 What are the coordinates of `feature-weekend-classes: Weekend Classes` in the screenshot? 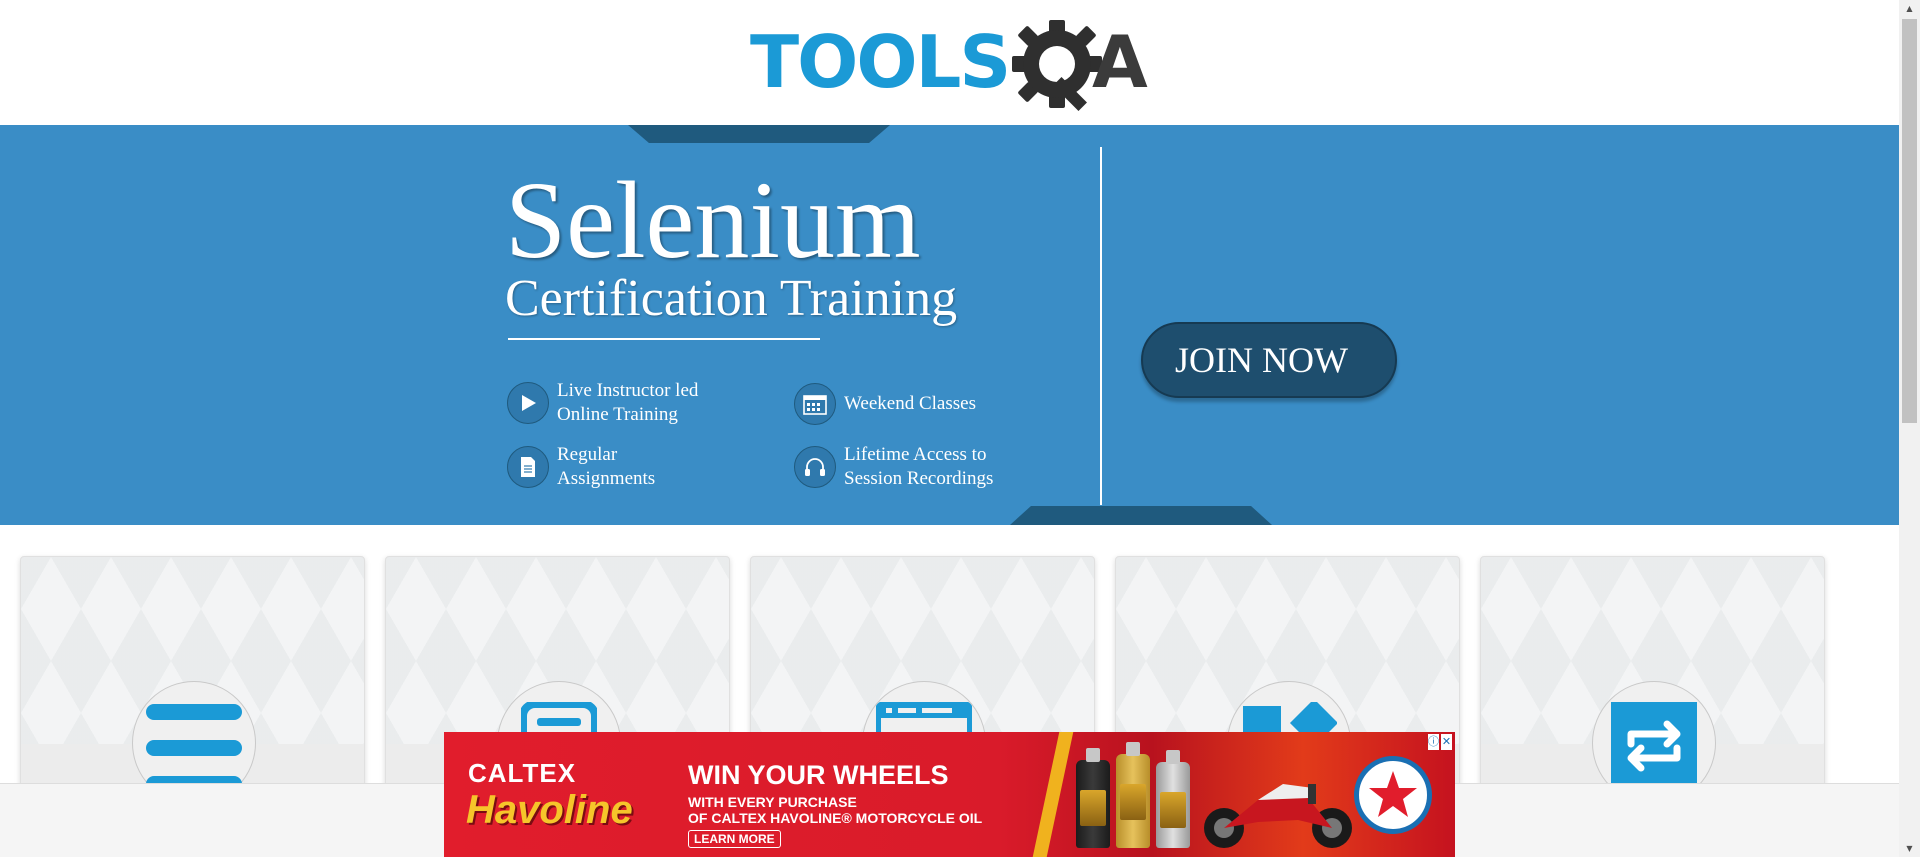 It's located at (885, 404).